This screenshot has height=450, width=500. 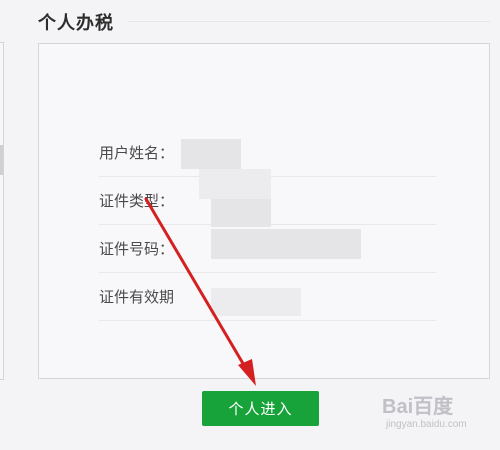 I want to click on id-type-redacted, so click(x=241, y=213).